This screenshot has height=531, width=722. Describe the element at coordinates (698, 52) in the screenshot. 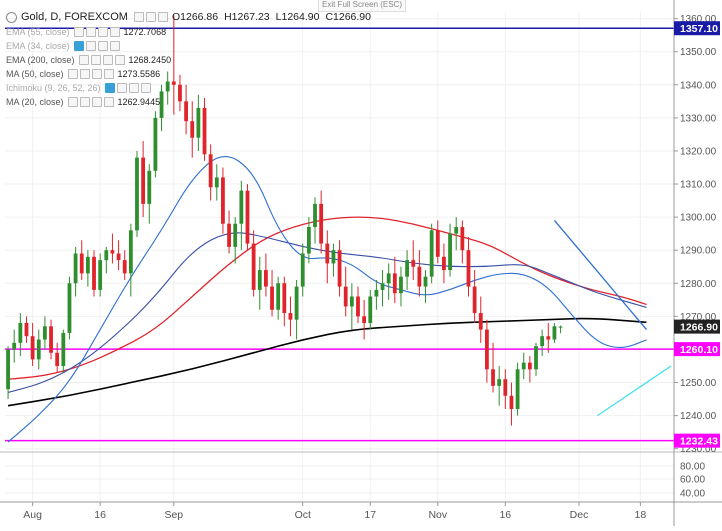

I see `price-tick-label: 1350.00` at that location.